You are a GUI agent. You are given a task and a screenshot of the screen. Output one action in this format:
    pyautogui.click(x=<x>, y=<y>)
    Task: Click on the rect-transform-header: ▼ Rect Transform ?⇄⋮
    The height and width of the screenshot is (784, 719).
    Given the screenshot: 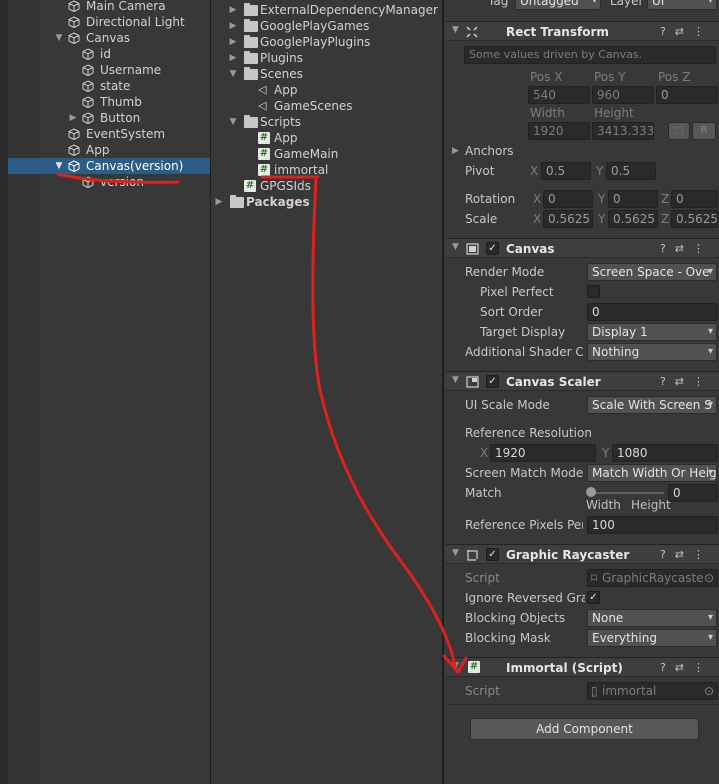 What is the action you would take?
    pyautogui.click(x=582, y=31)
    